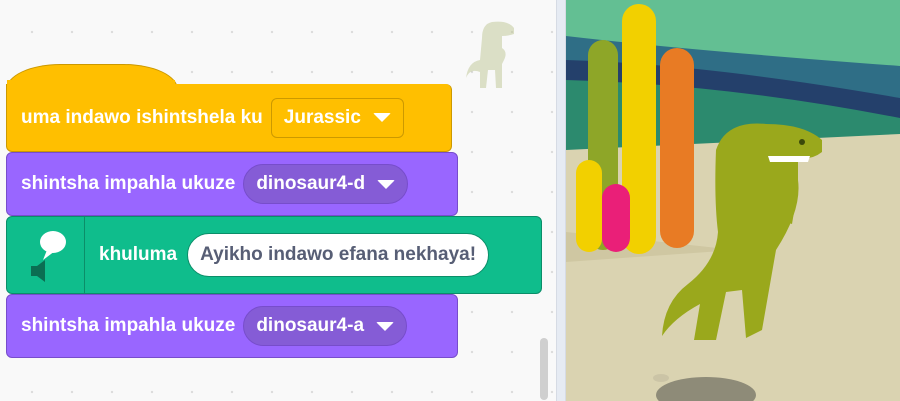 This screenshot has height=401, width=900. I want to click on switch-costume-block: shintsha impahla ukuze dinosaur4-d, so click(232, 184).